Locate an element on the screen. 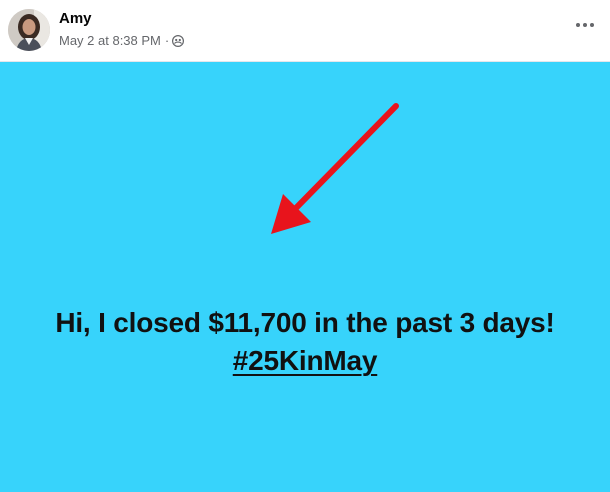 This screenshot has width=610, height=492. hashtag-link: #25KinMay is located at coordinates (305, 360).